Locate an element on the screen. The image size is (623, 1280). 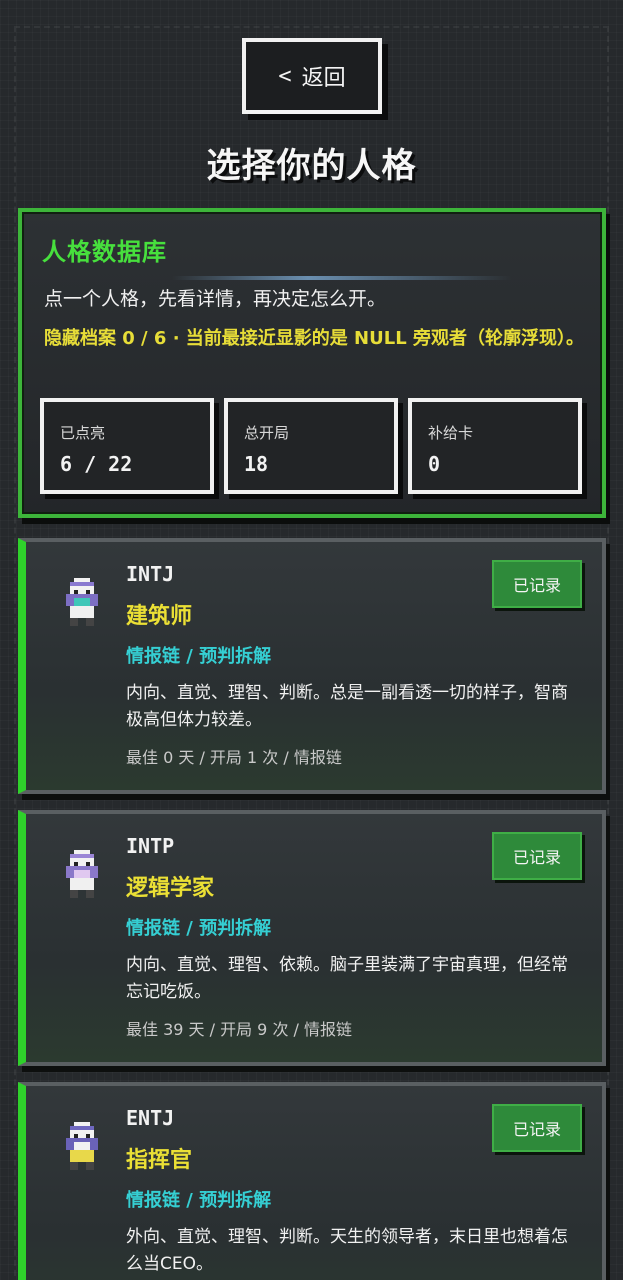
stat-label: 补给卡 is located at coordinates (451, 433).